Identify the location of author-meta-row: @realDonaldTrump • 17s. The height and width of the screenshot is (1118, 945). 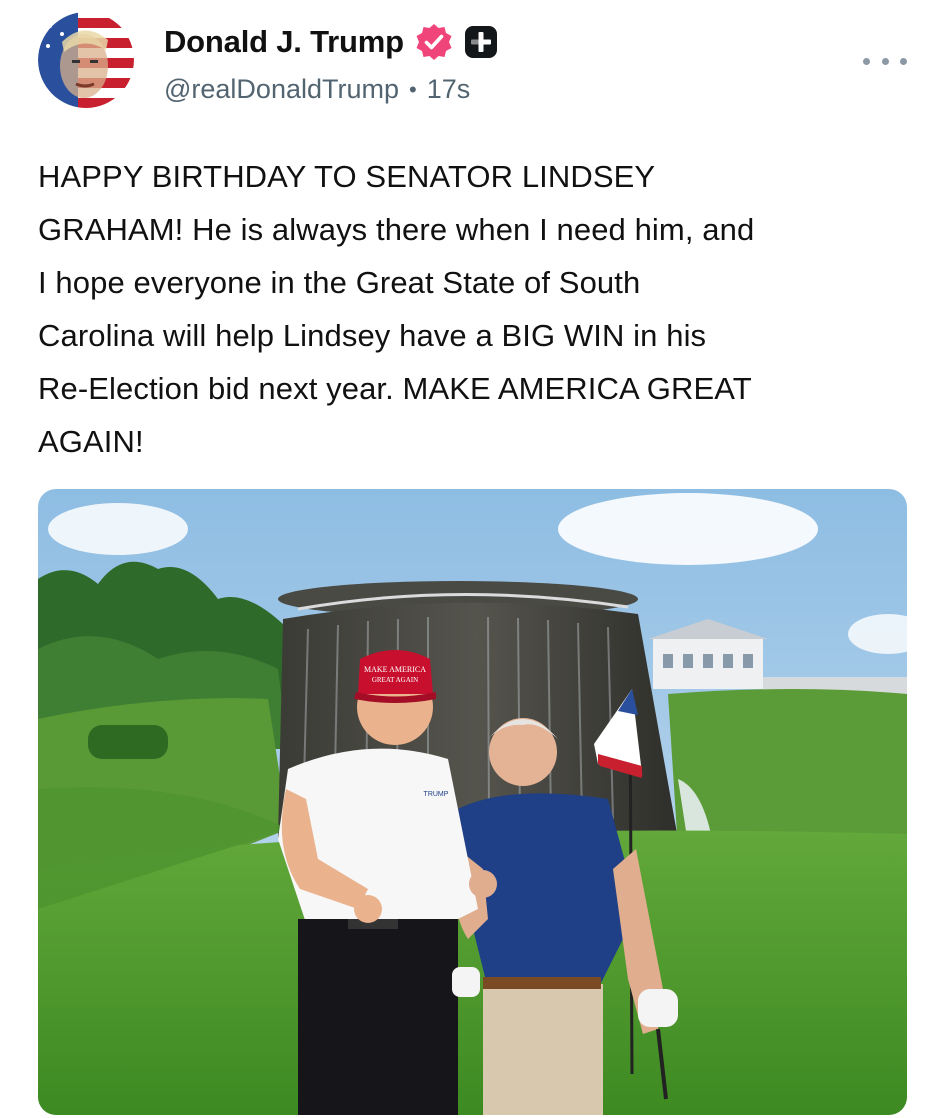
(317, 89).